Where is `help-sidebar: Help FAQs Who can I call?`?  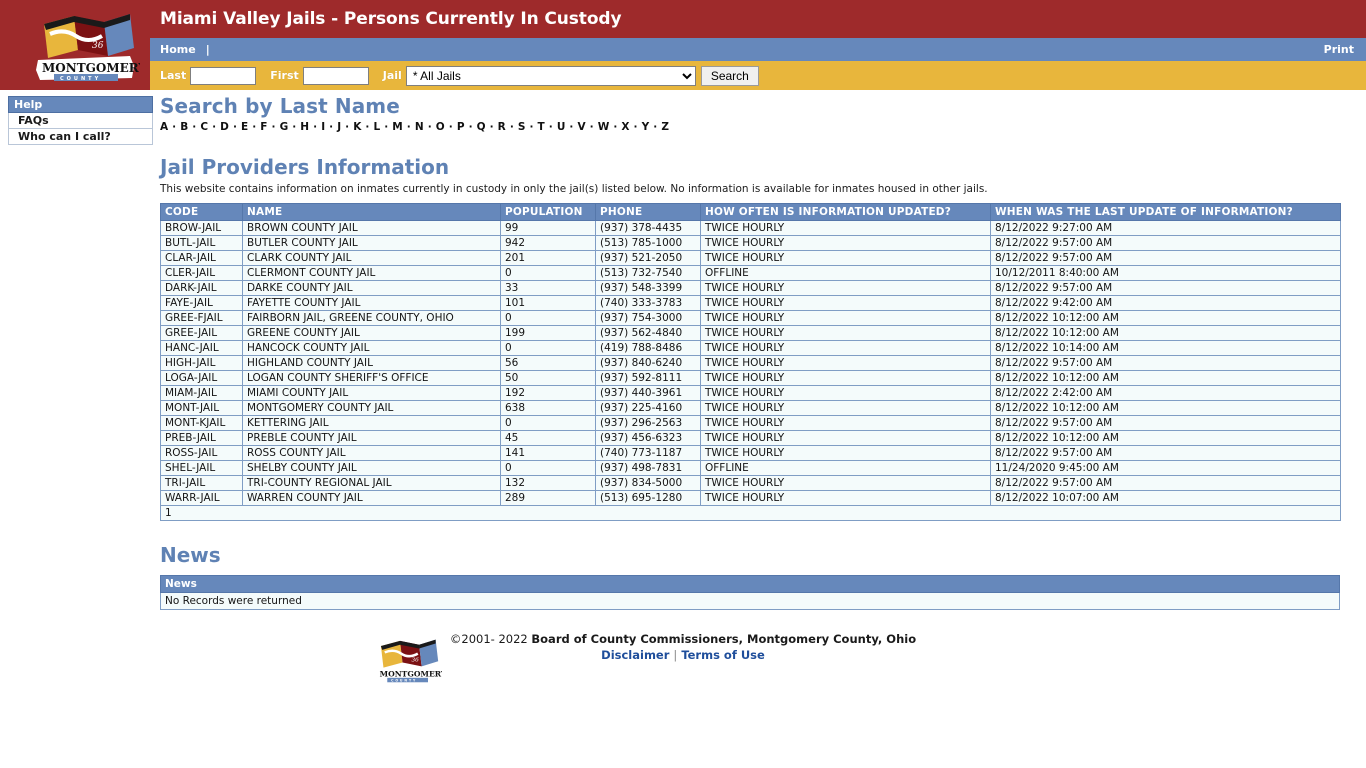 help-sidebar: Help FAQs Who can I call? is located at coordinates (80, 120).